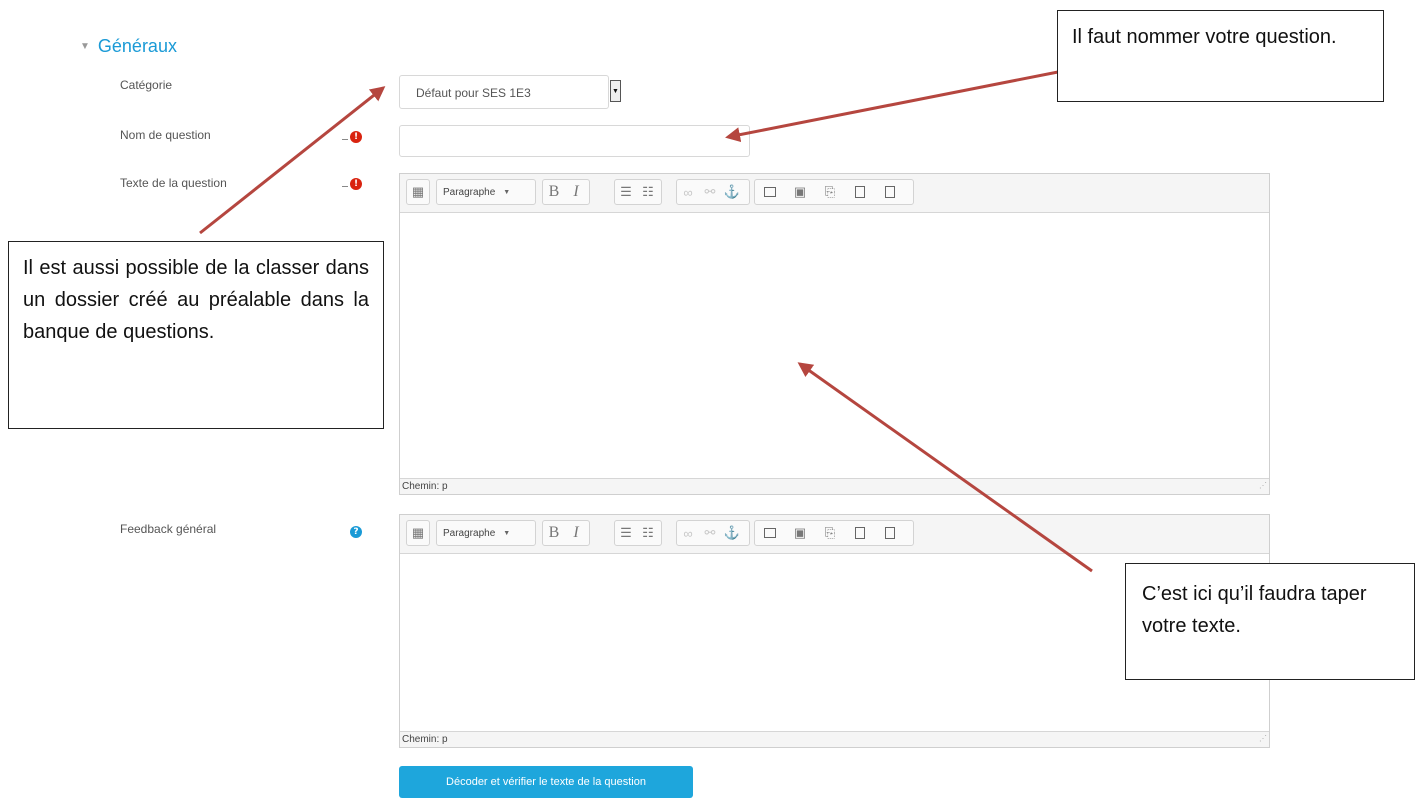 The image size is (1418, 809). What do you see at coordinates (292, 160) in the screenshot?
I see `arrow-to-category-select` at bounding box center [292, 160].